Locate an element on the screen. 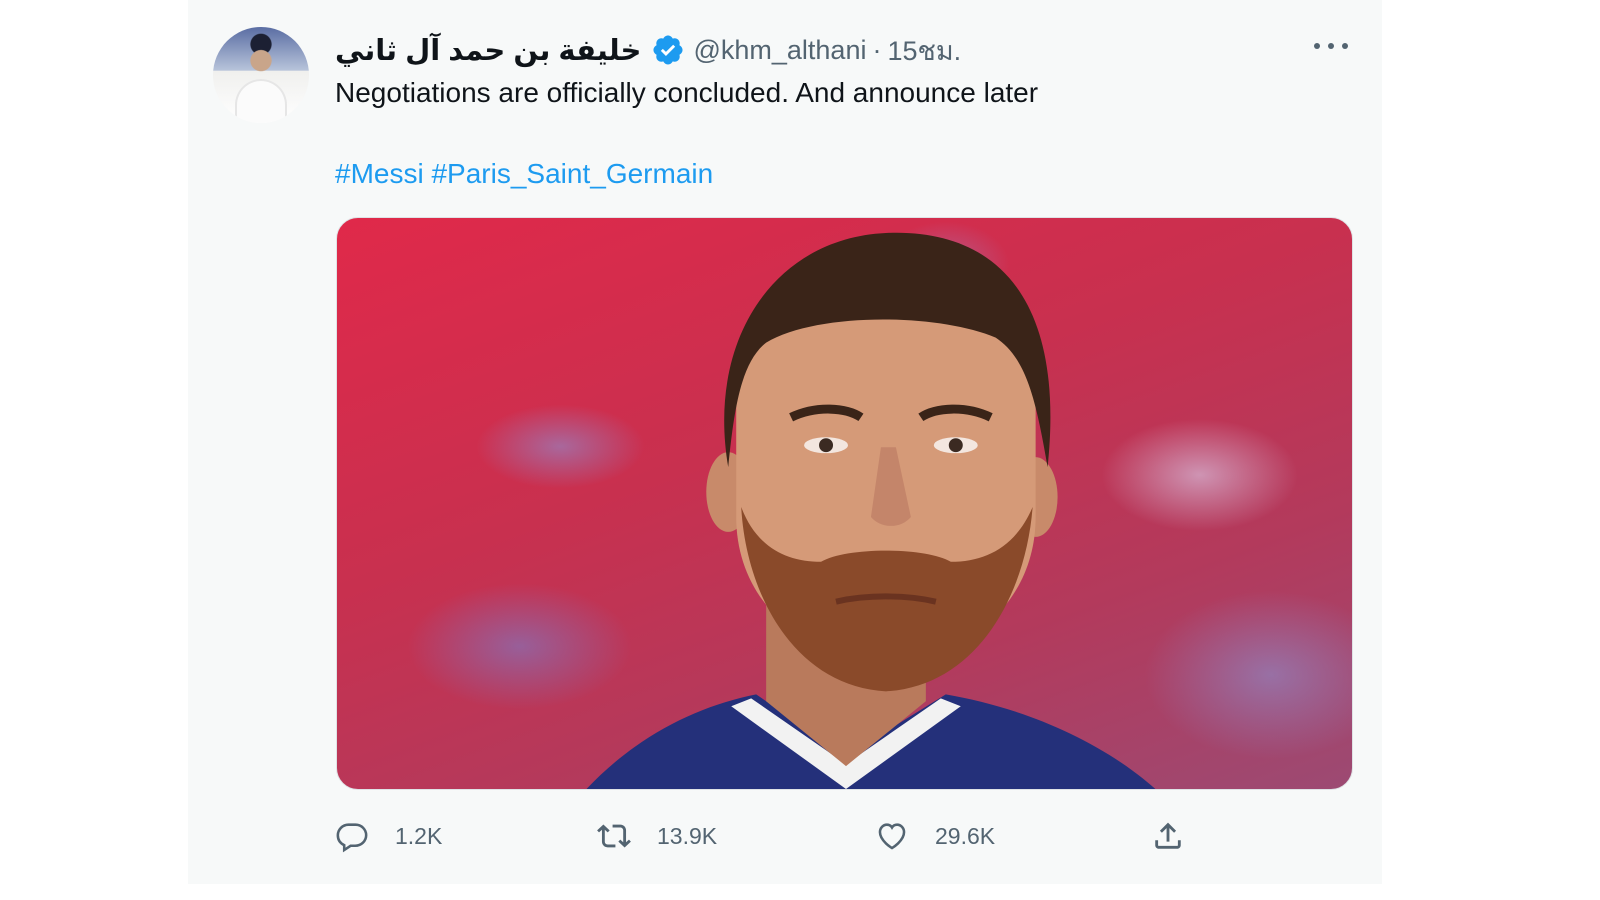 Image resolution: width=1600 pixels, height=900 pixels. retweet-count: 13.9K is located at coordinates (687, 835).